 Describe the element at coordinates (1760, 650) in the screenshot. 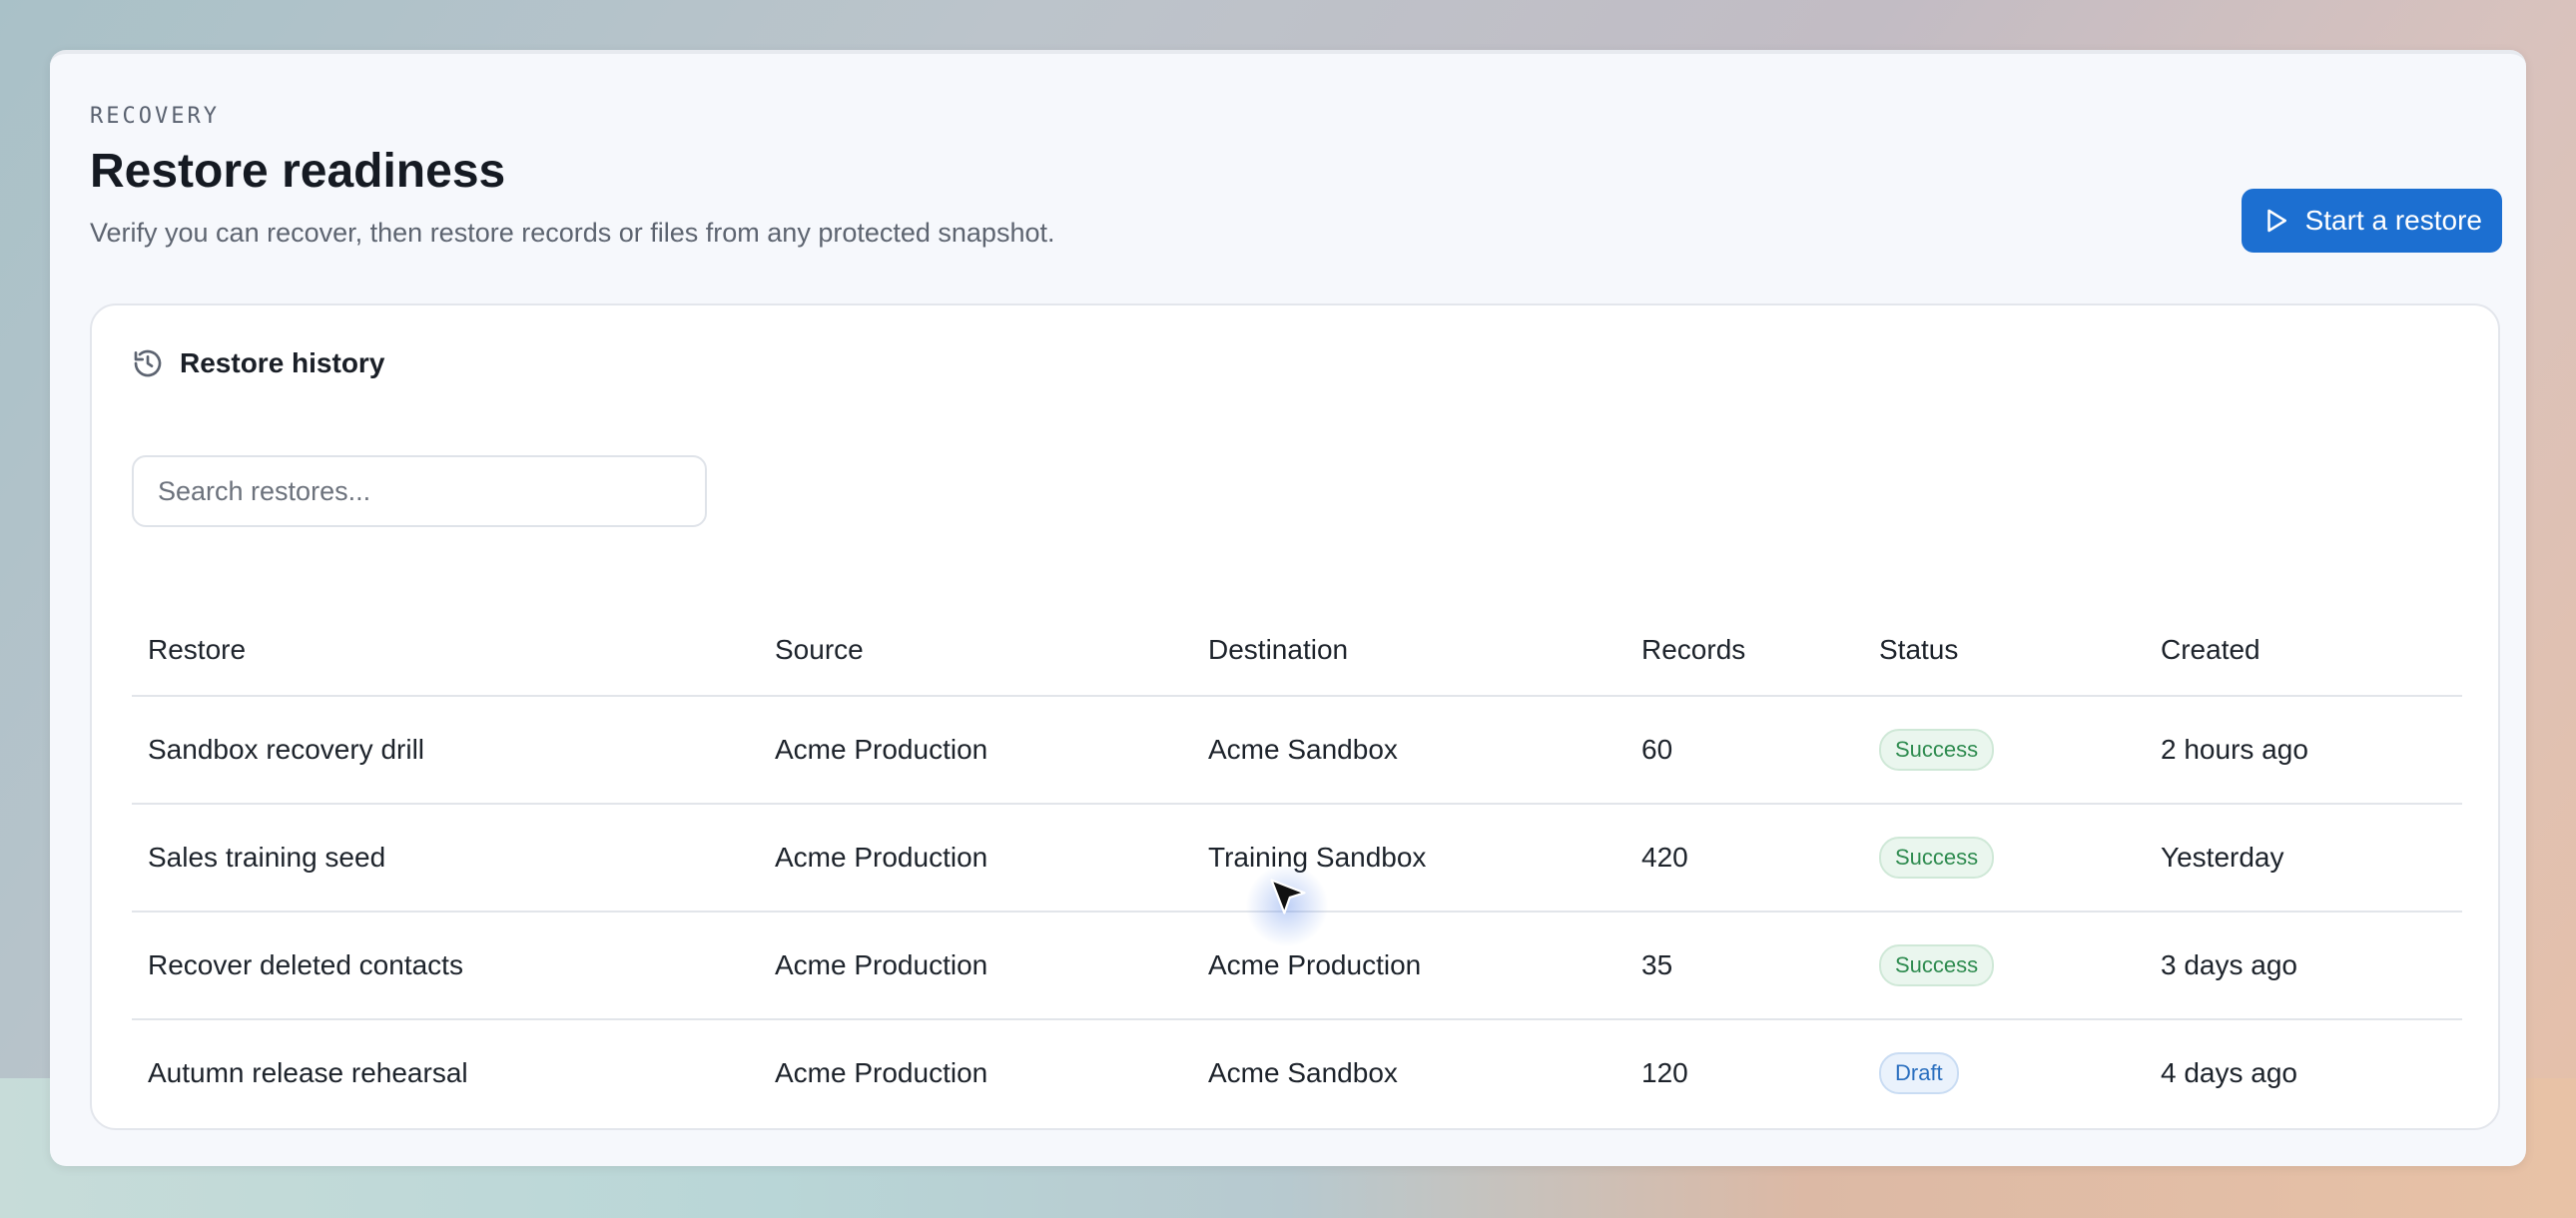

I see `column-header-records: Records` at that location.